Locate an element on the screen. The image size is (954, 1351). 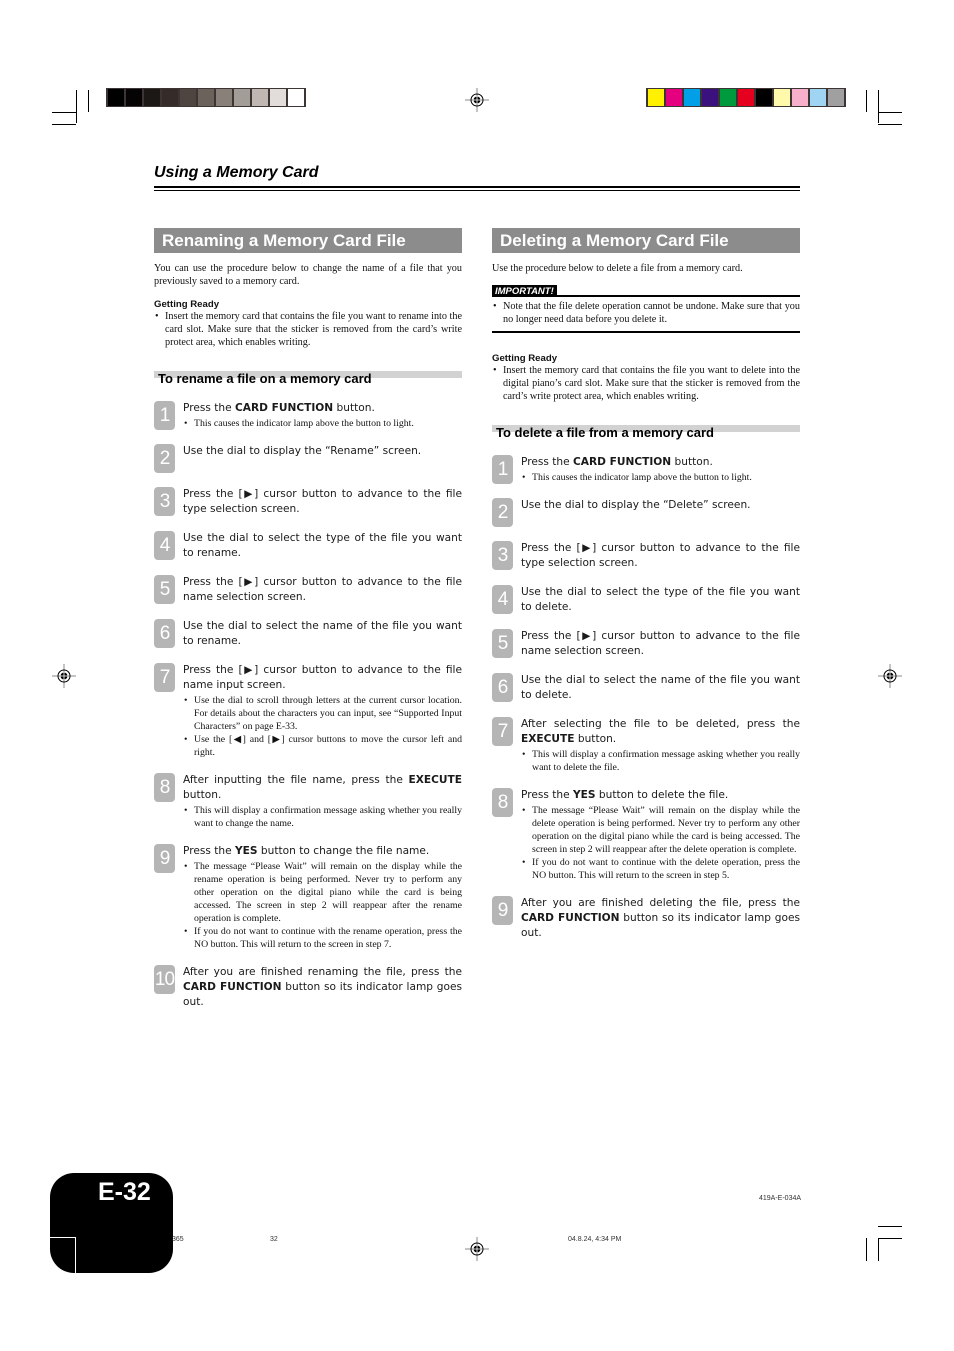
page-number: E-32 is located at coordinates (124, 1192).